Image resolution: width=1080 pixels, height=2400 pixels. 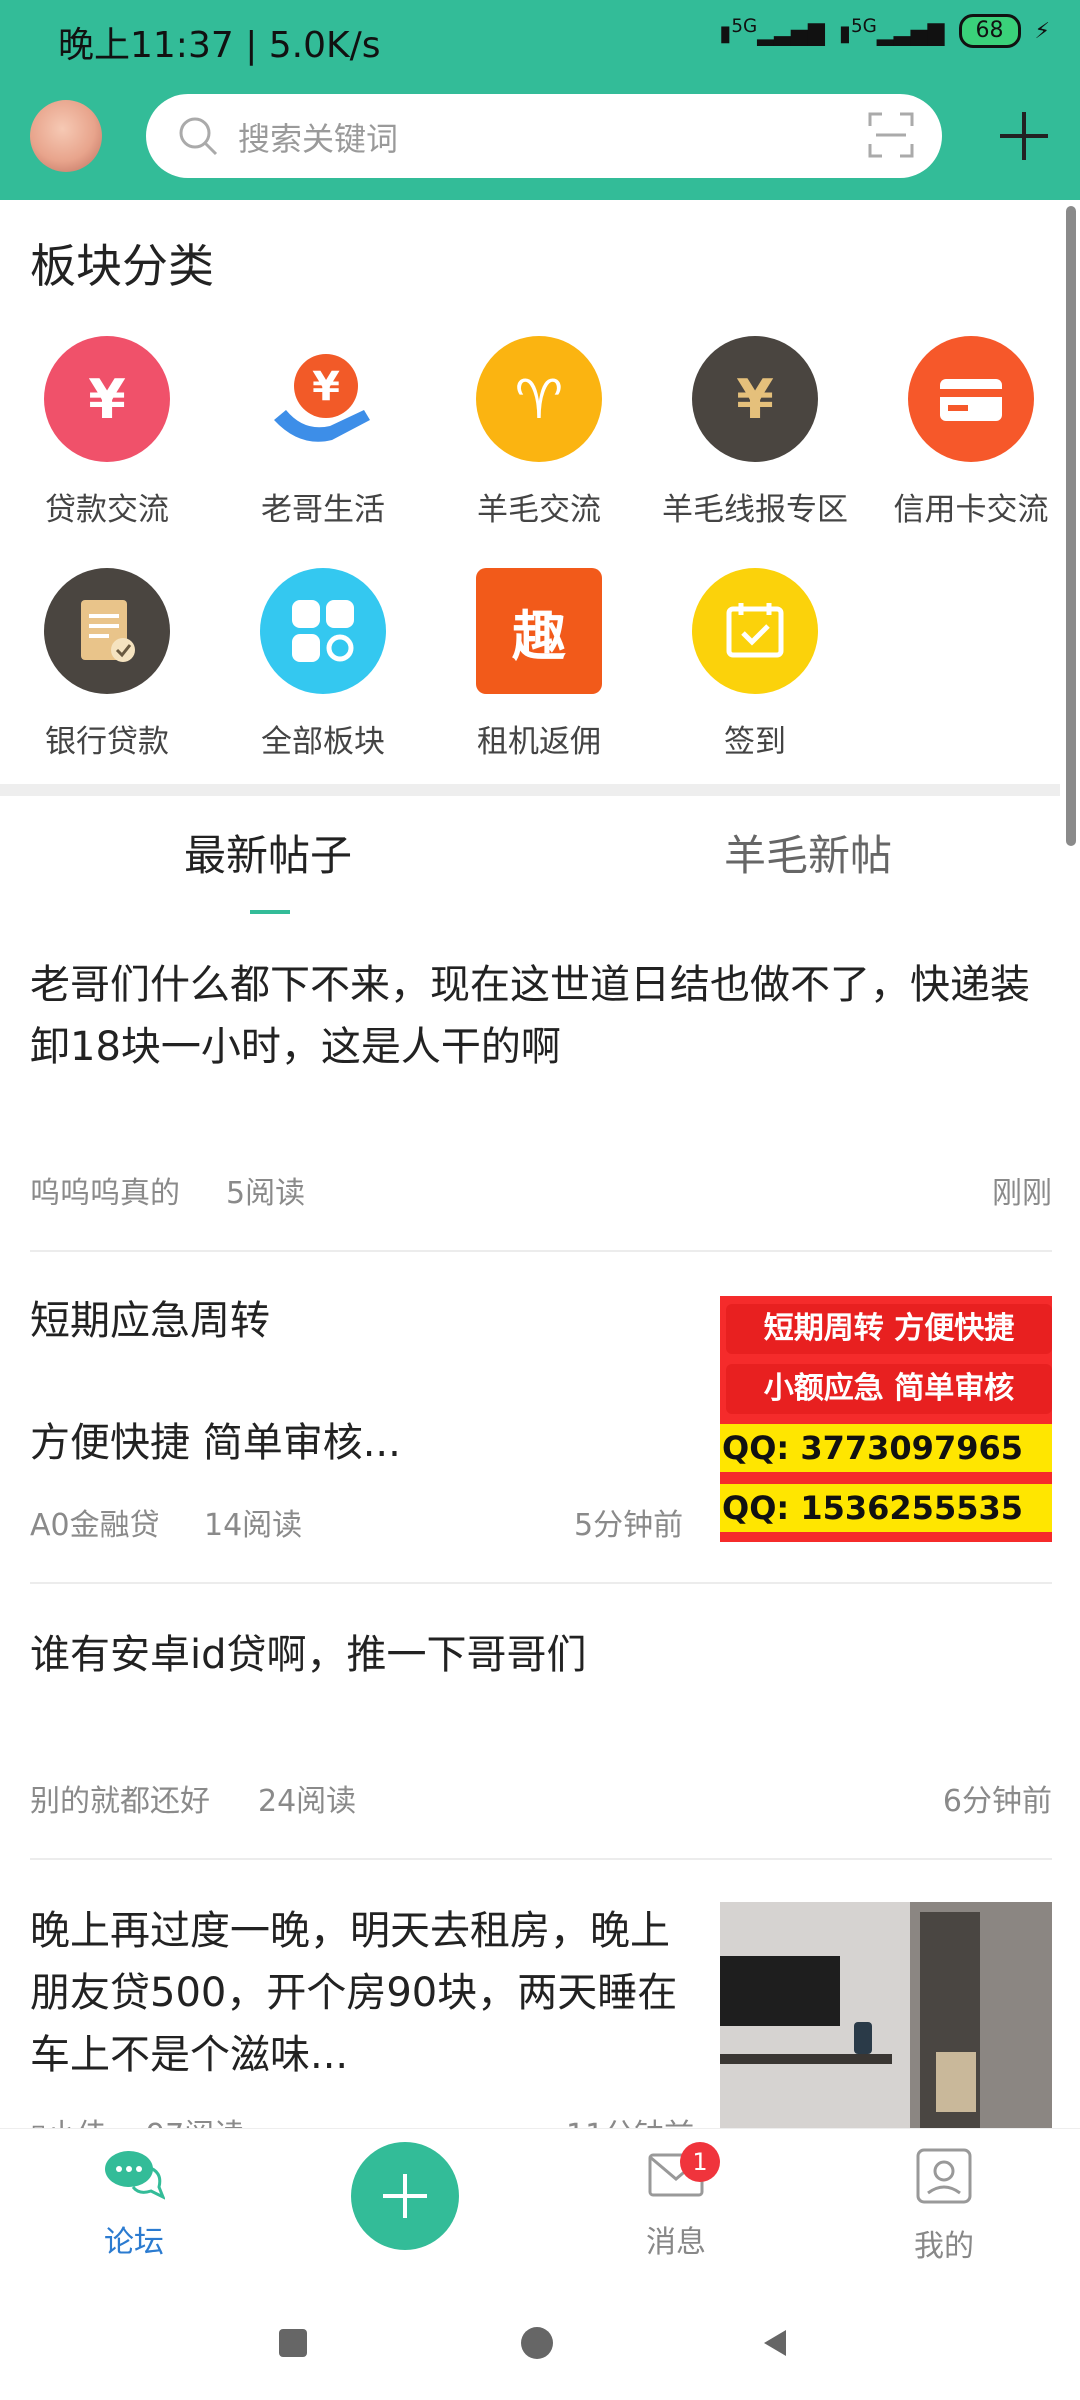 What do you see at coordinates (772, 31) in the screenshot?
I see `signal-icon: ▮5G▂▃▅▇` at bounding box center [772, 31].